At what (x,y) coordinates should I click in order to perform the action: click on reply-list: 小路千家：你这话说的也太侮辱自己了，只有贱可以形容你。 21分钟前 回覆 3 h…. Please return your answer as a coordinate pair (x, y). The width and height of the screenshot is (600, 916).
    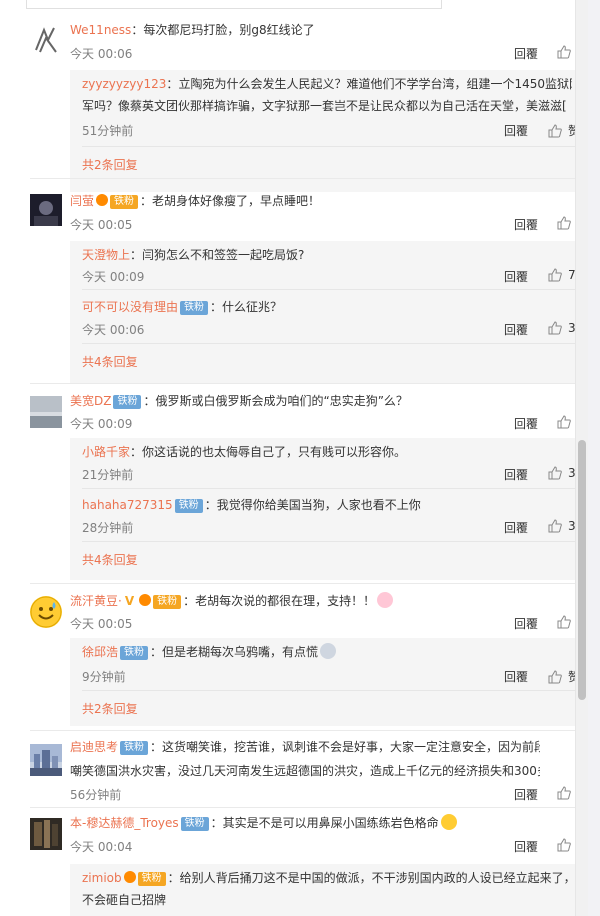
    Looking at the image, I should click on (329, 509).